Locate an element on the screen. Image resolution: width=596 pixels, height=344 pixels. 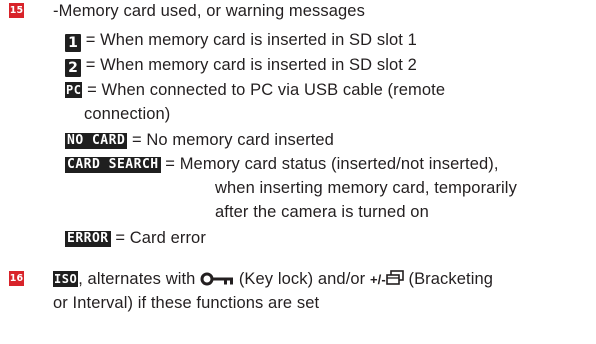
error-symbol: ERROR is located at coordinates (88, 239).